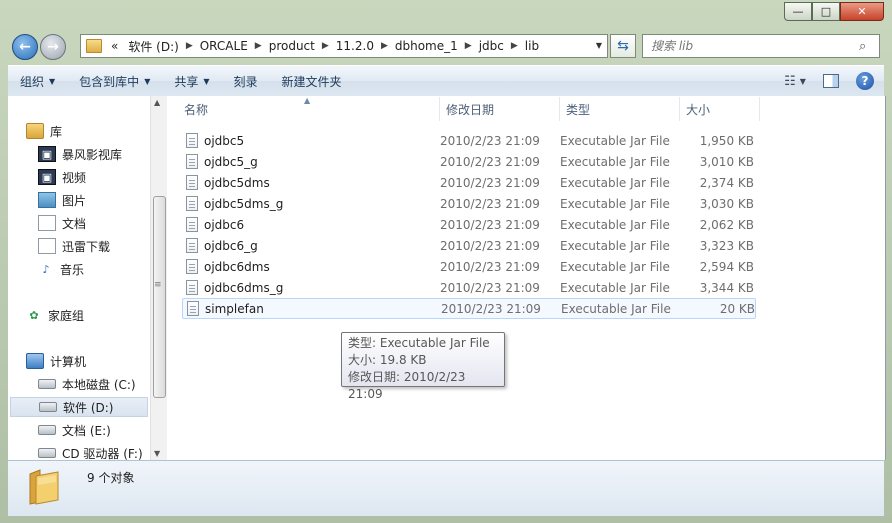 This screenshot has width=892, height=523. I want to click on caption-buttons: — □ ✕, so click(834, 11).